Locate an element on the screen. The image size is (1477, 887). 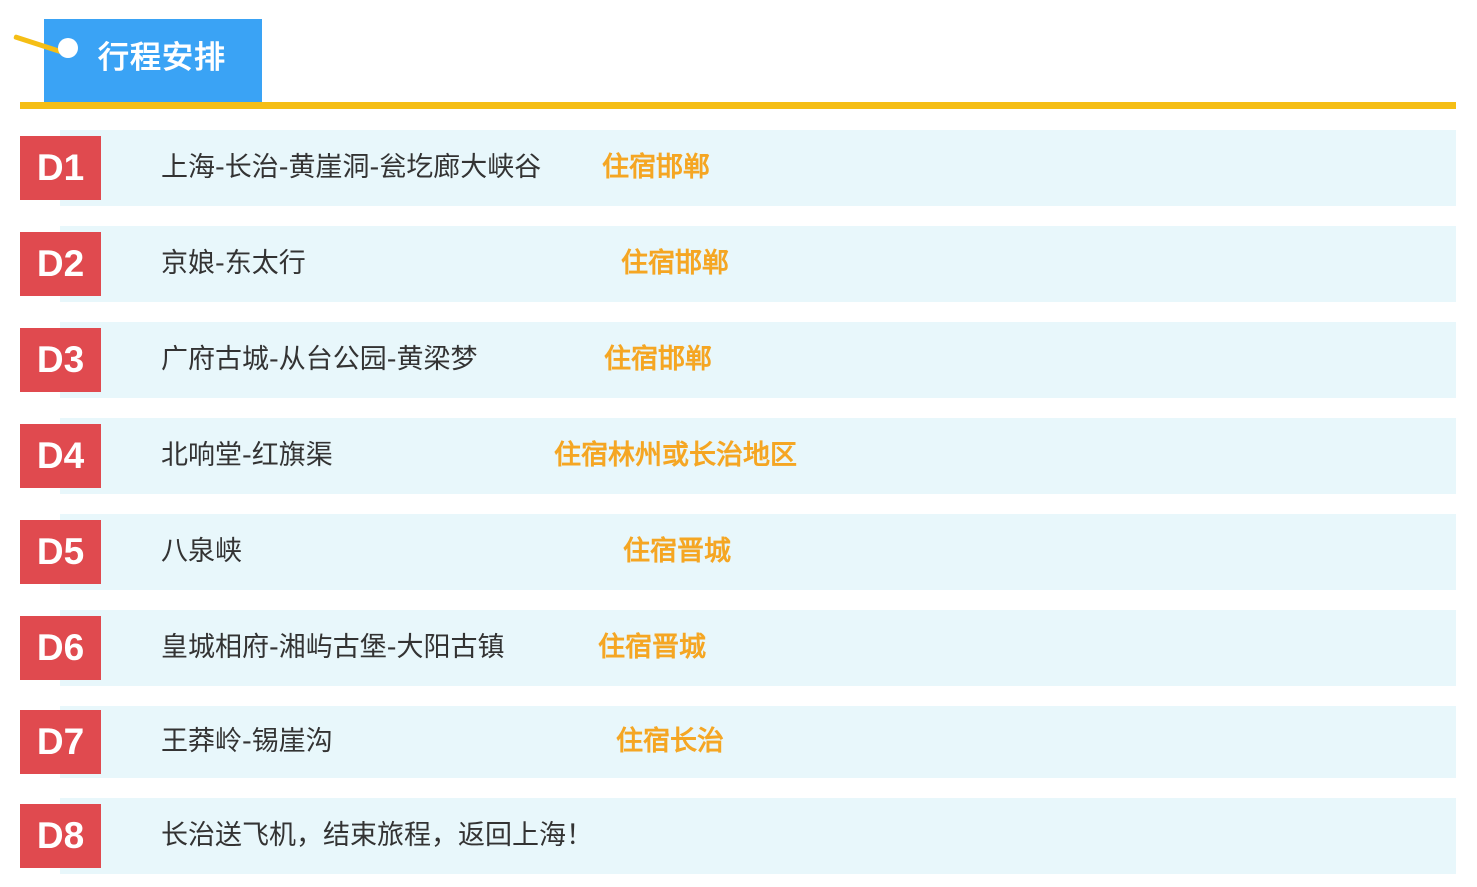
stay-text: 住宿林州或长治地区 is located at coordinates (675, 455).